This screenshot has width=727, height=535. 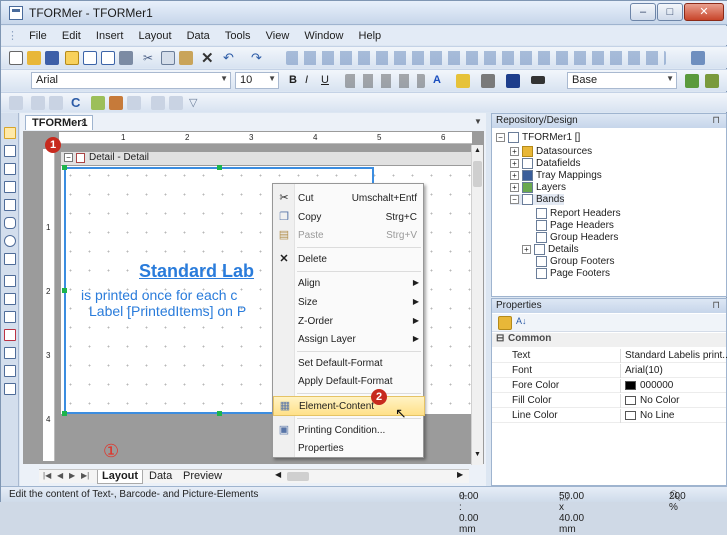 I want to click on menu-help: Help, so click(x=370, y=34).